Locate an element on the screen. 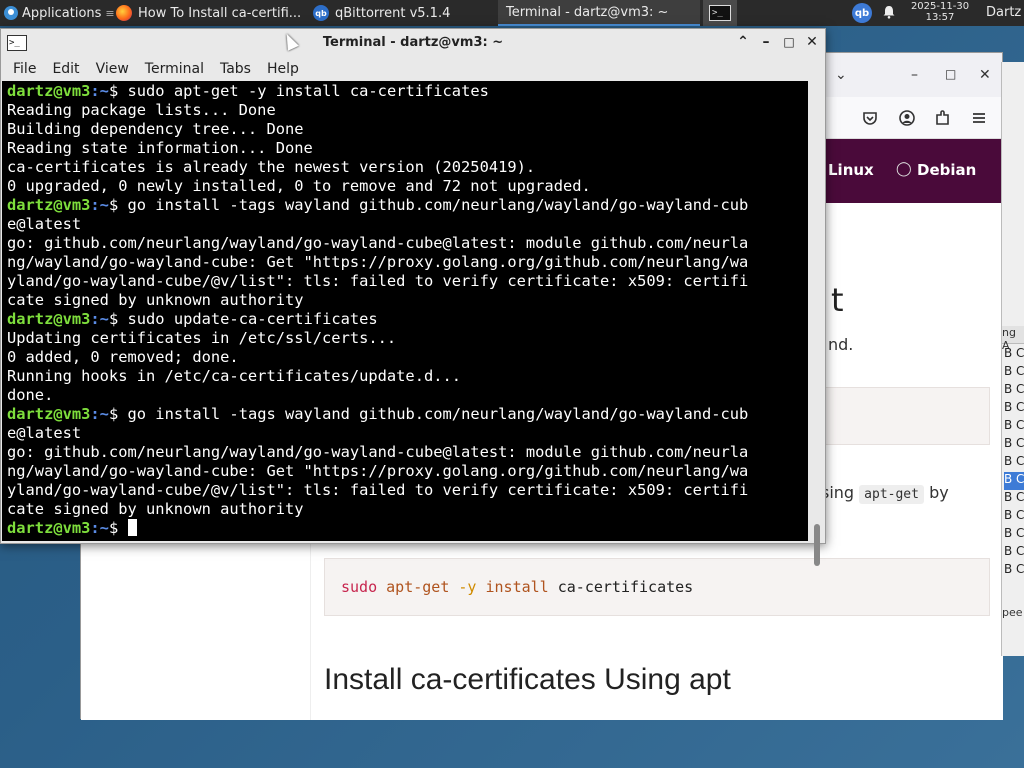  terminal-titlebar: >_ Terminal - dartz@vm3: ~ ⌃ – □ ✕ is located at coordinates (413, 43).